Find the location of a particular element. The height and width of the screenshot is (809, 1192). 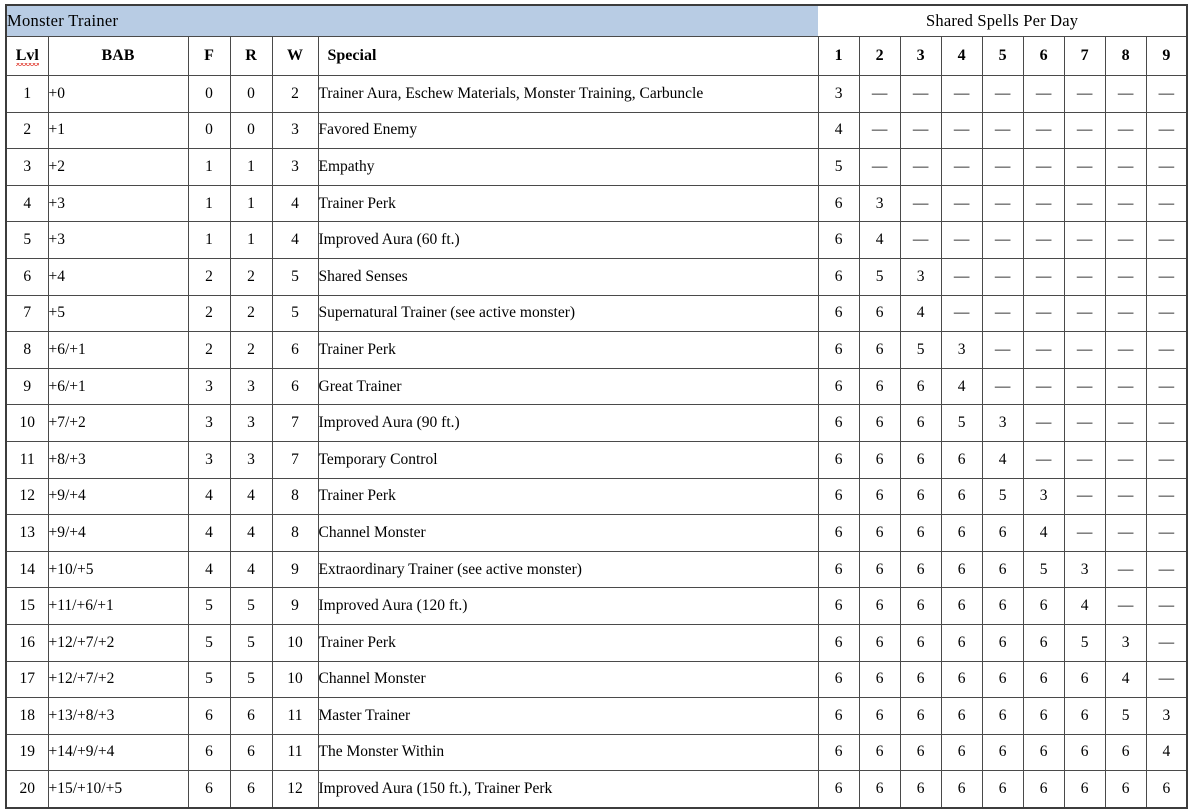

cell-special: Great Trainer is located at coordinates (568, 386).